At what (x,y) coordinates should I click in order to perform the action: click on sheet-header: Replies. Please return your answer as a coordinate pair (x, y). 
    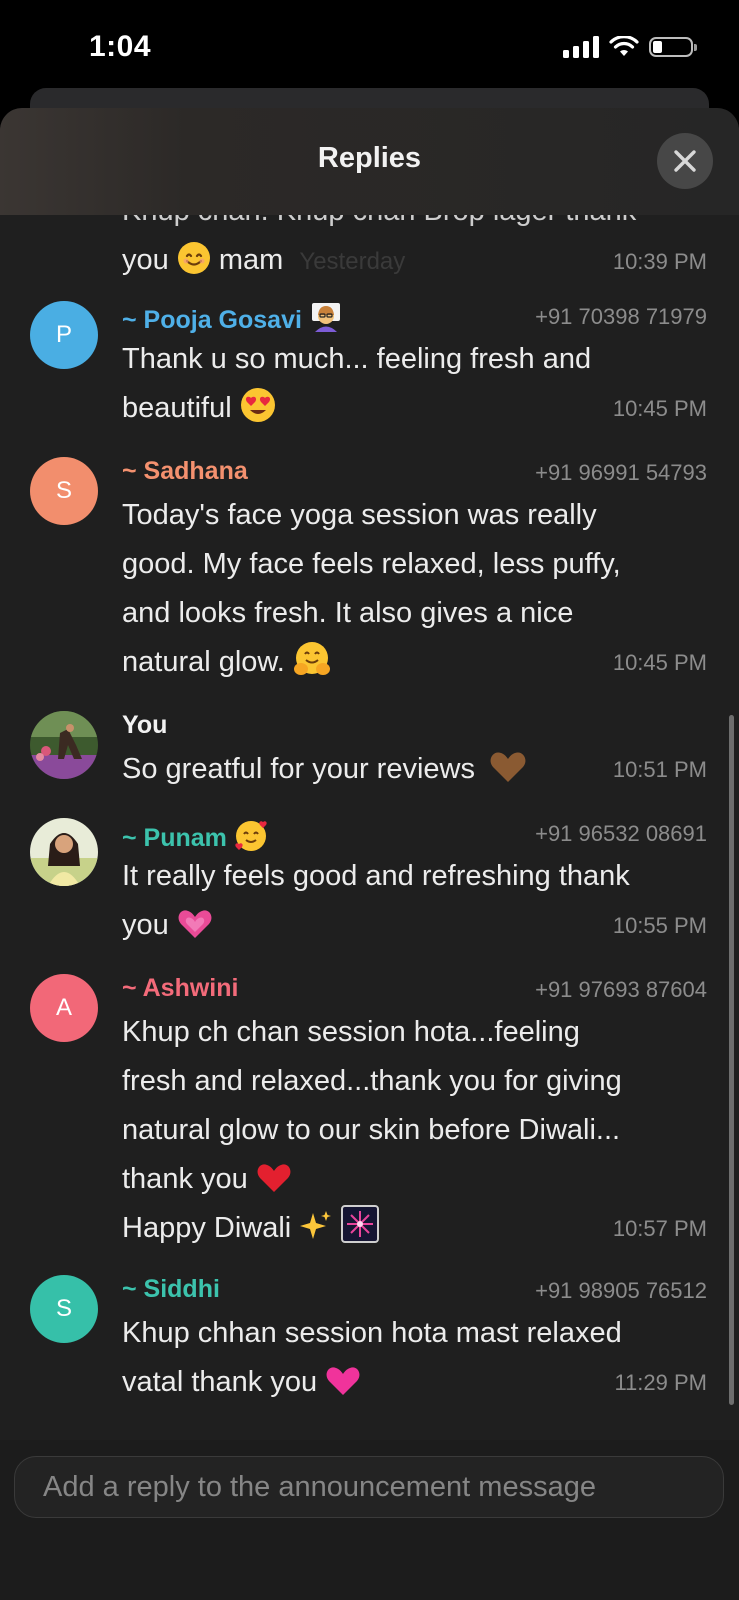
    Looking at the image, I should click on (369, 161).